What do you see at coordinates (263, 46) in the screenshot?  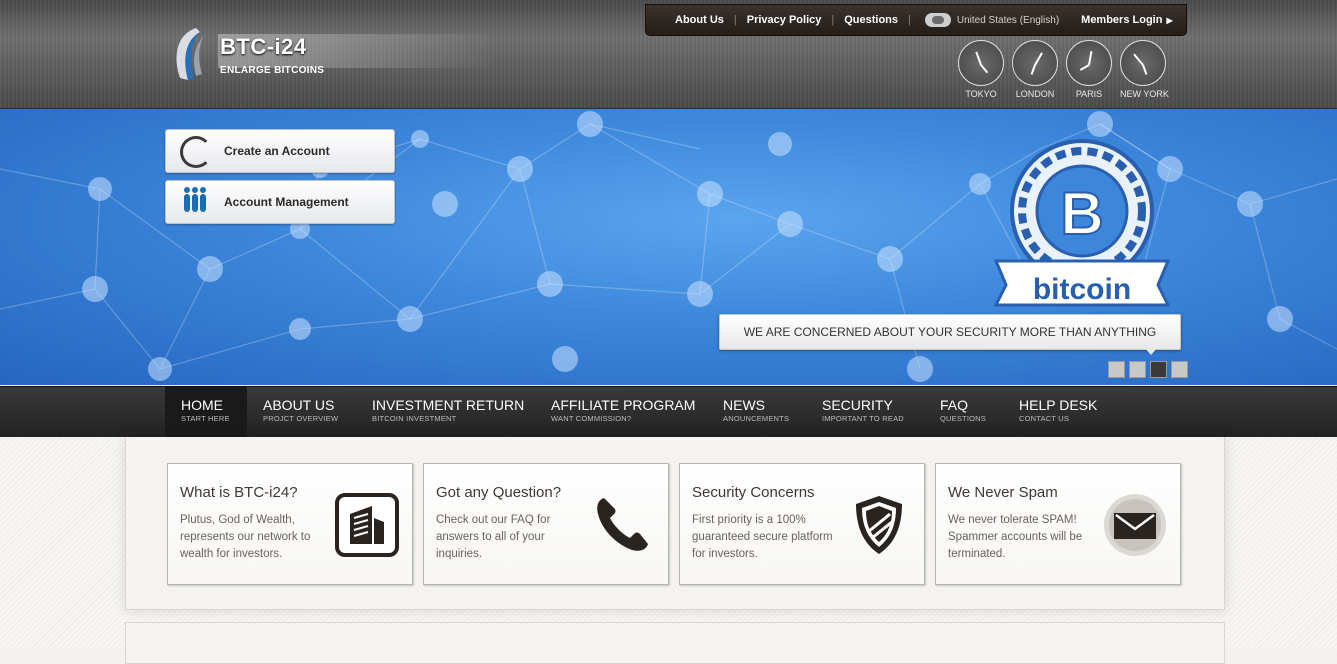 I see `logo-title: BTC-i24` at bounding box center [263, 46].